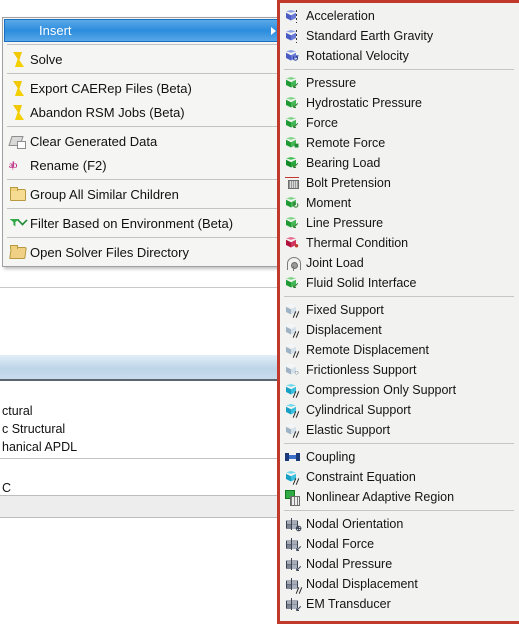  Describe the element at coordinates (144, 30) in the screenshot. I see `context-menu-item-insert: Insert` at that location.